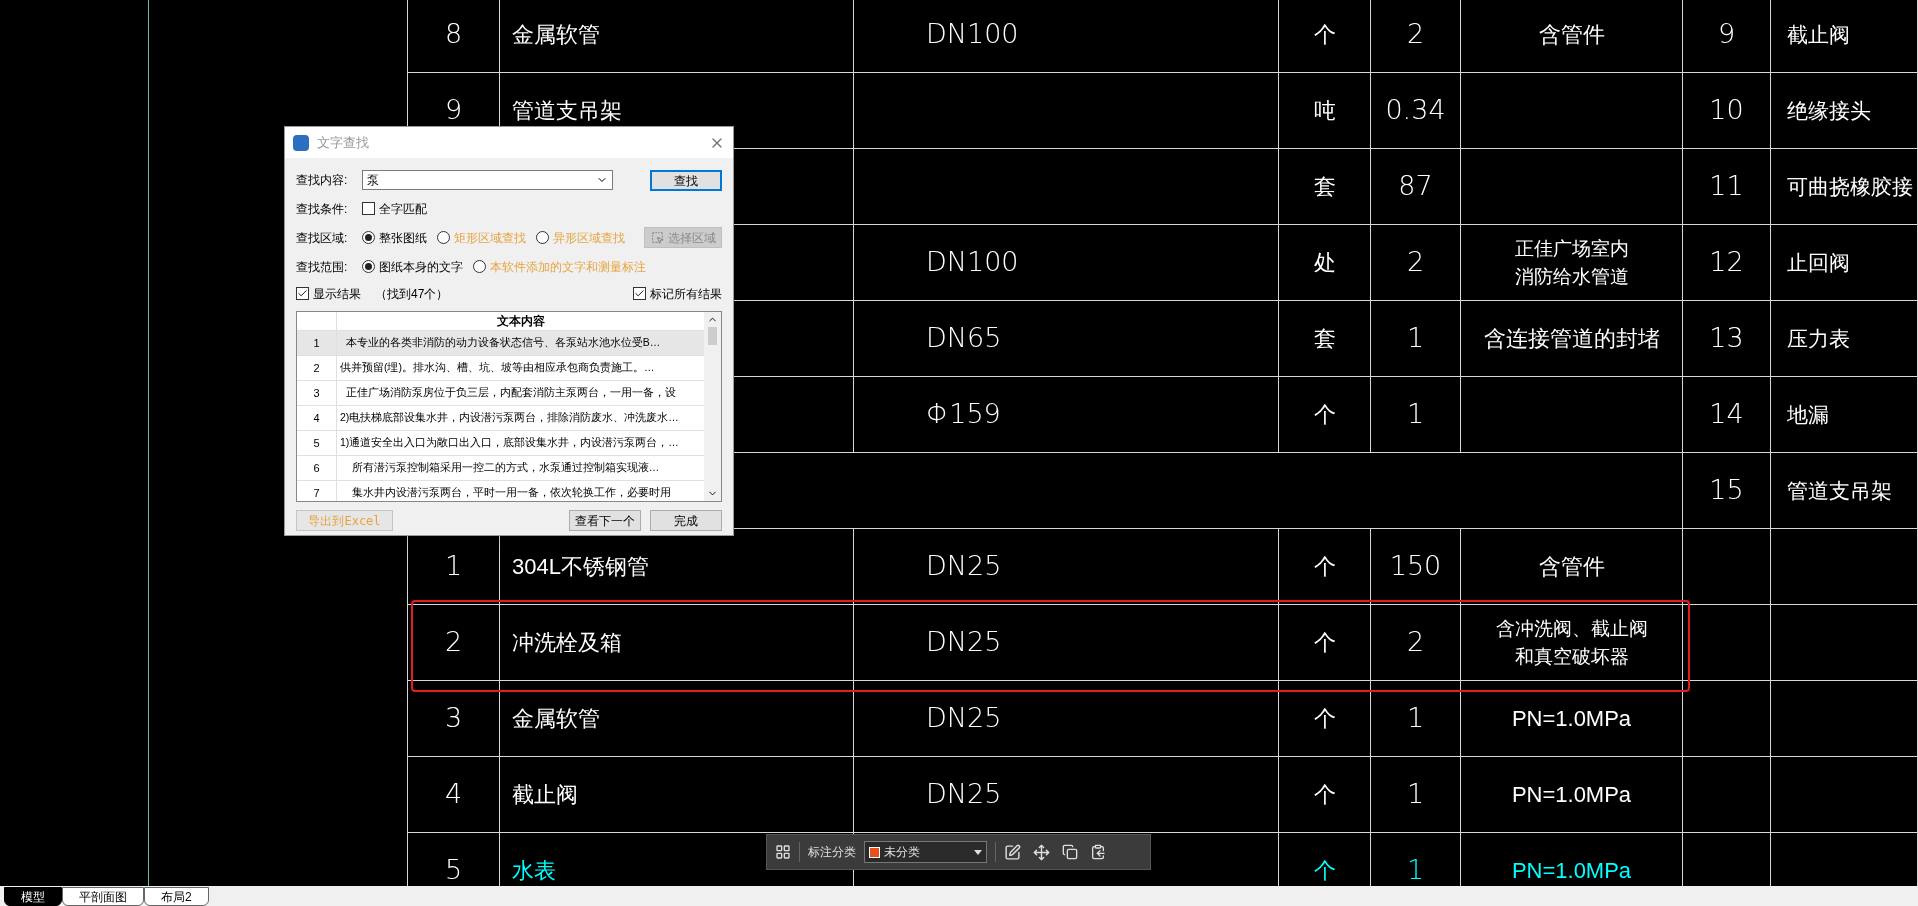  I want to click on scrollbar, so click(712, 406).